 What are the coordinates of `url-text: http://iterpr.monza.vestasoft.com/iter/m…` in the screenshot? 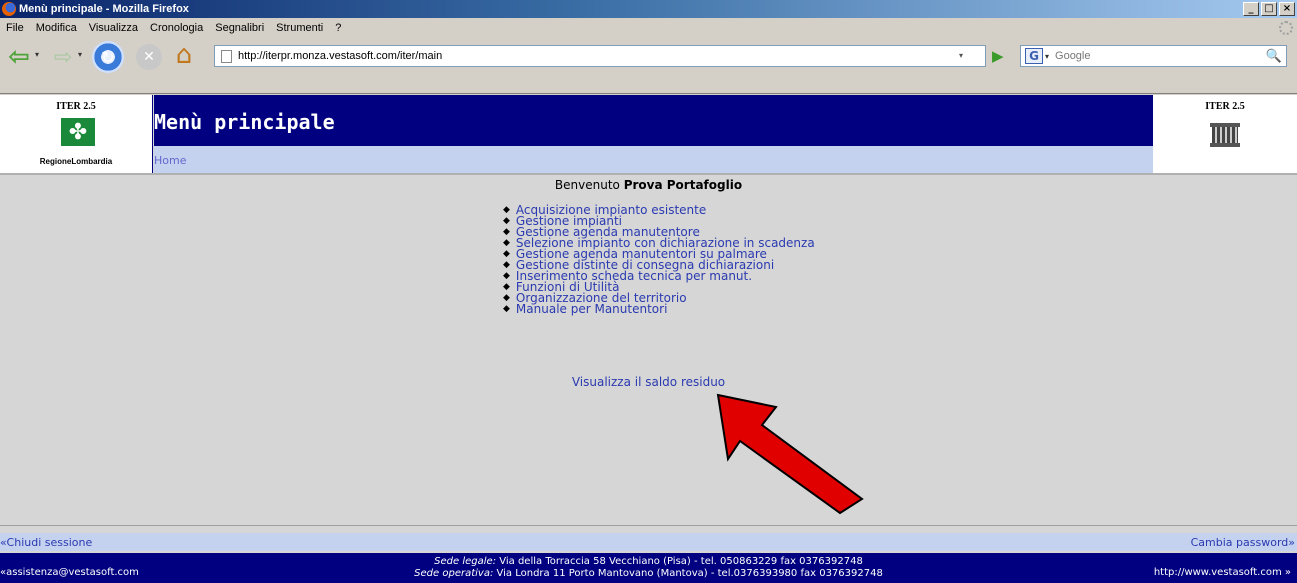 It's located at (340, 56).